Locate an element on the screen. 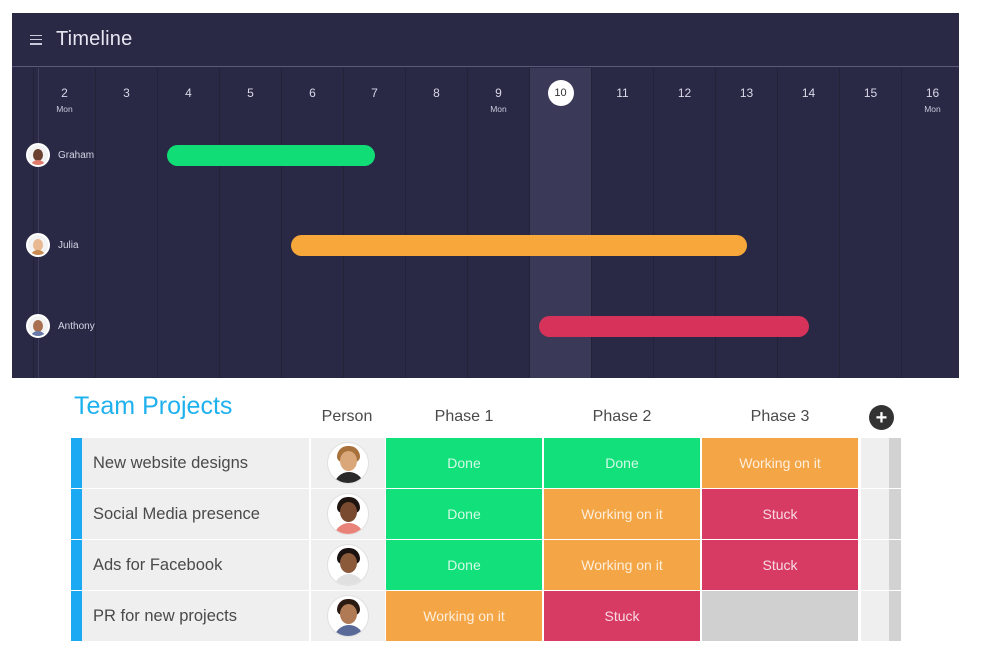 This screenshot has height=657, width=982. day-number: 11 is located at coordinates (622, 93).